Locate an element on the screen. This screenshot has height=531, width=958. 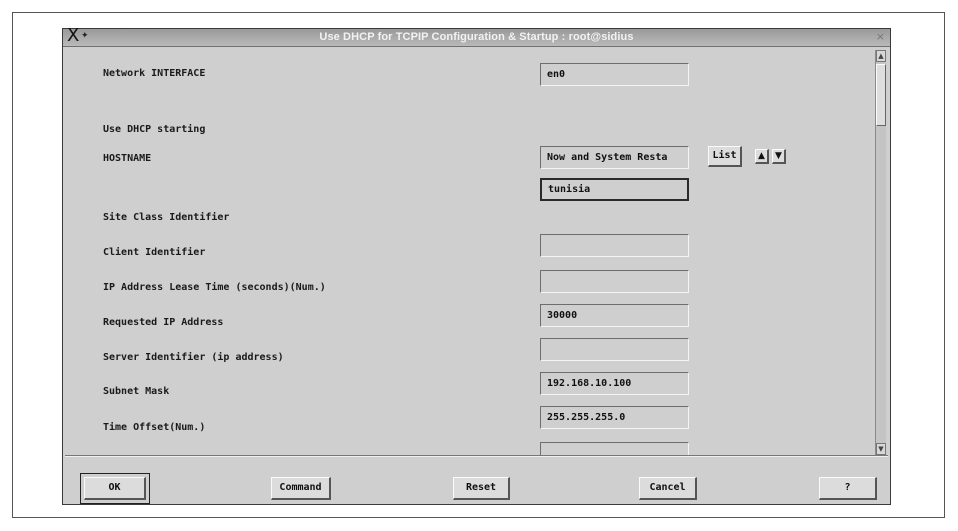
arrow-down-icon: ▼ is located at coordinates (779, 156).